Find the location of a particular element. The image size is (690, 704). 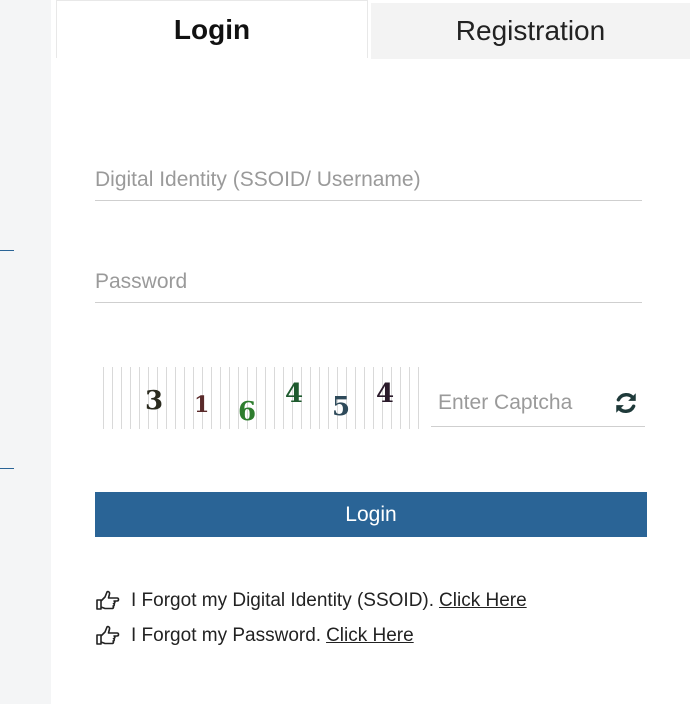

tab-login-label: Login is located at coordinates (212, 29).